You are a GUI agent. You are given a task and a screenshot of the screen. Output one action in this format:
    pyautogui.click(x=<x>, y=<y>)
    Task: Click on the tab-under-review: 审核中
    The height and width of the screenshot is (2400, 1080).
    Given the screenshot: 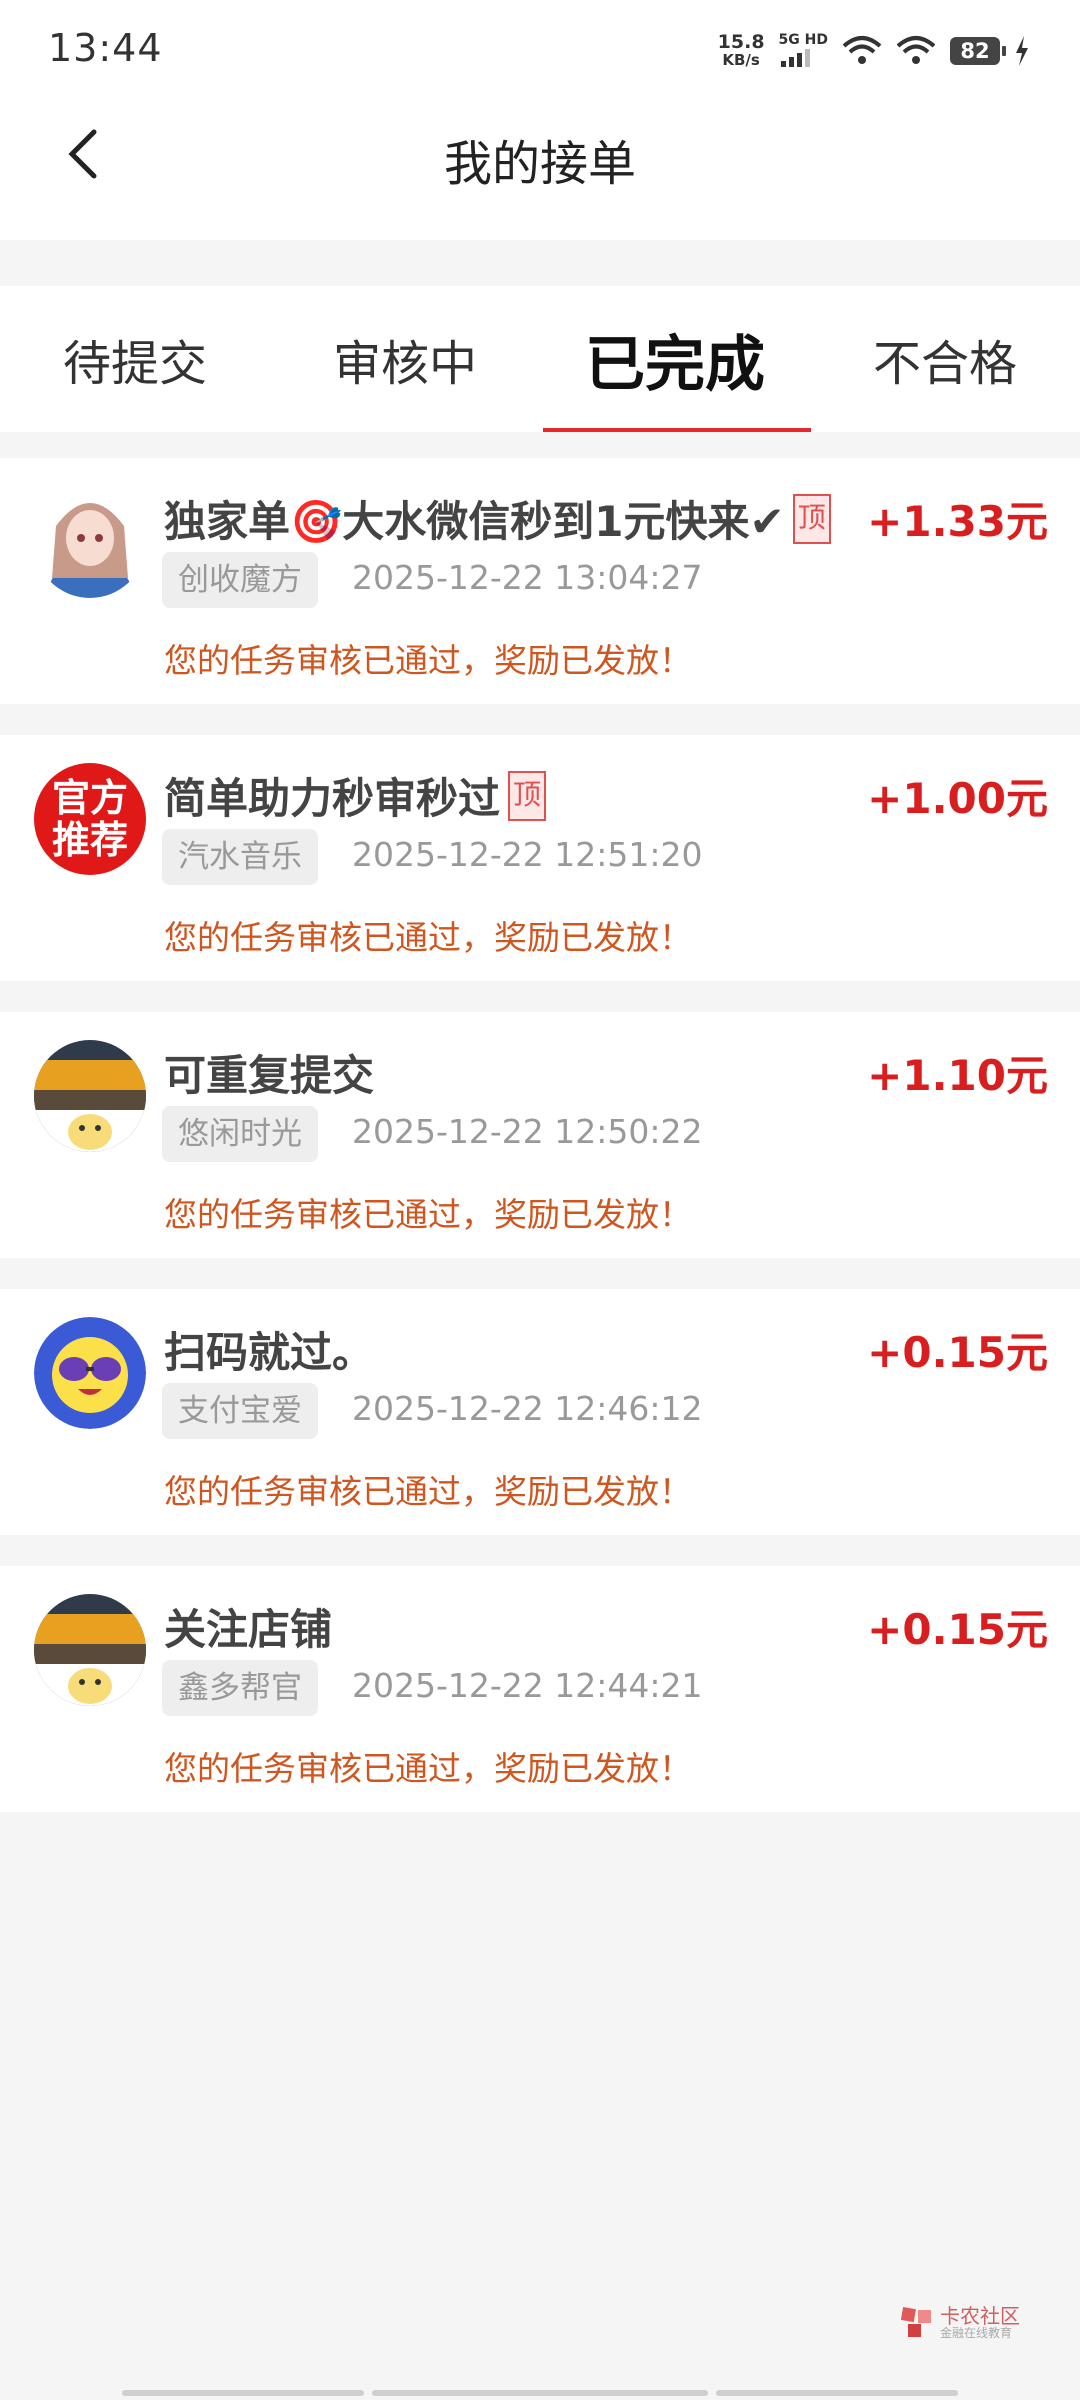 What is the action you would take?
    pyautogui.click(x=405, y=359)
    